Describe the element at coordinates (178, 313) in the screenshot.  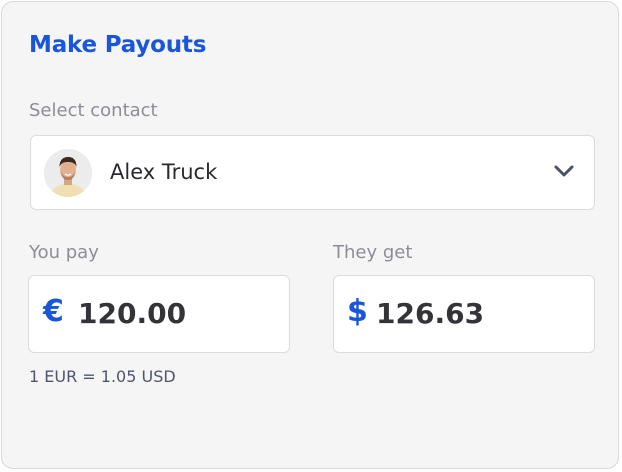
I see `you-pay-amount-input` at that location.